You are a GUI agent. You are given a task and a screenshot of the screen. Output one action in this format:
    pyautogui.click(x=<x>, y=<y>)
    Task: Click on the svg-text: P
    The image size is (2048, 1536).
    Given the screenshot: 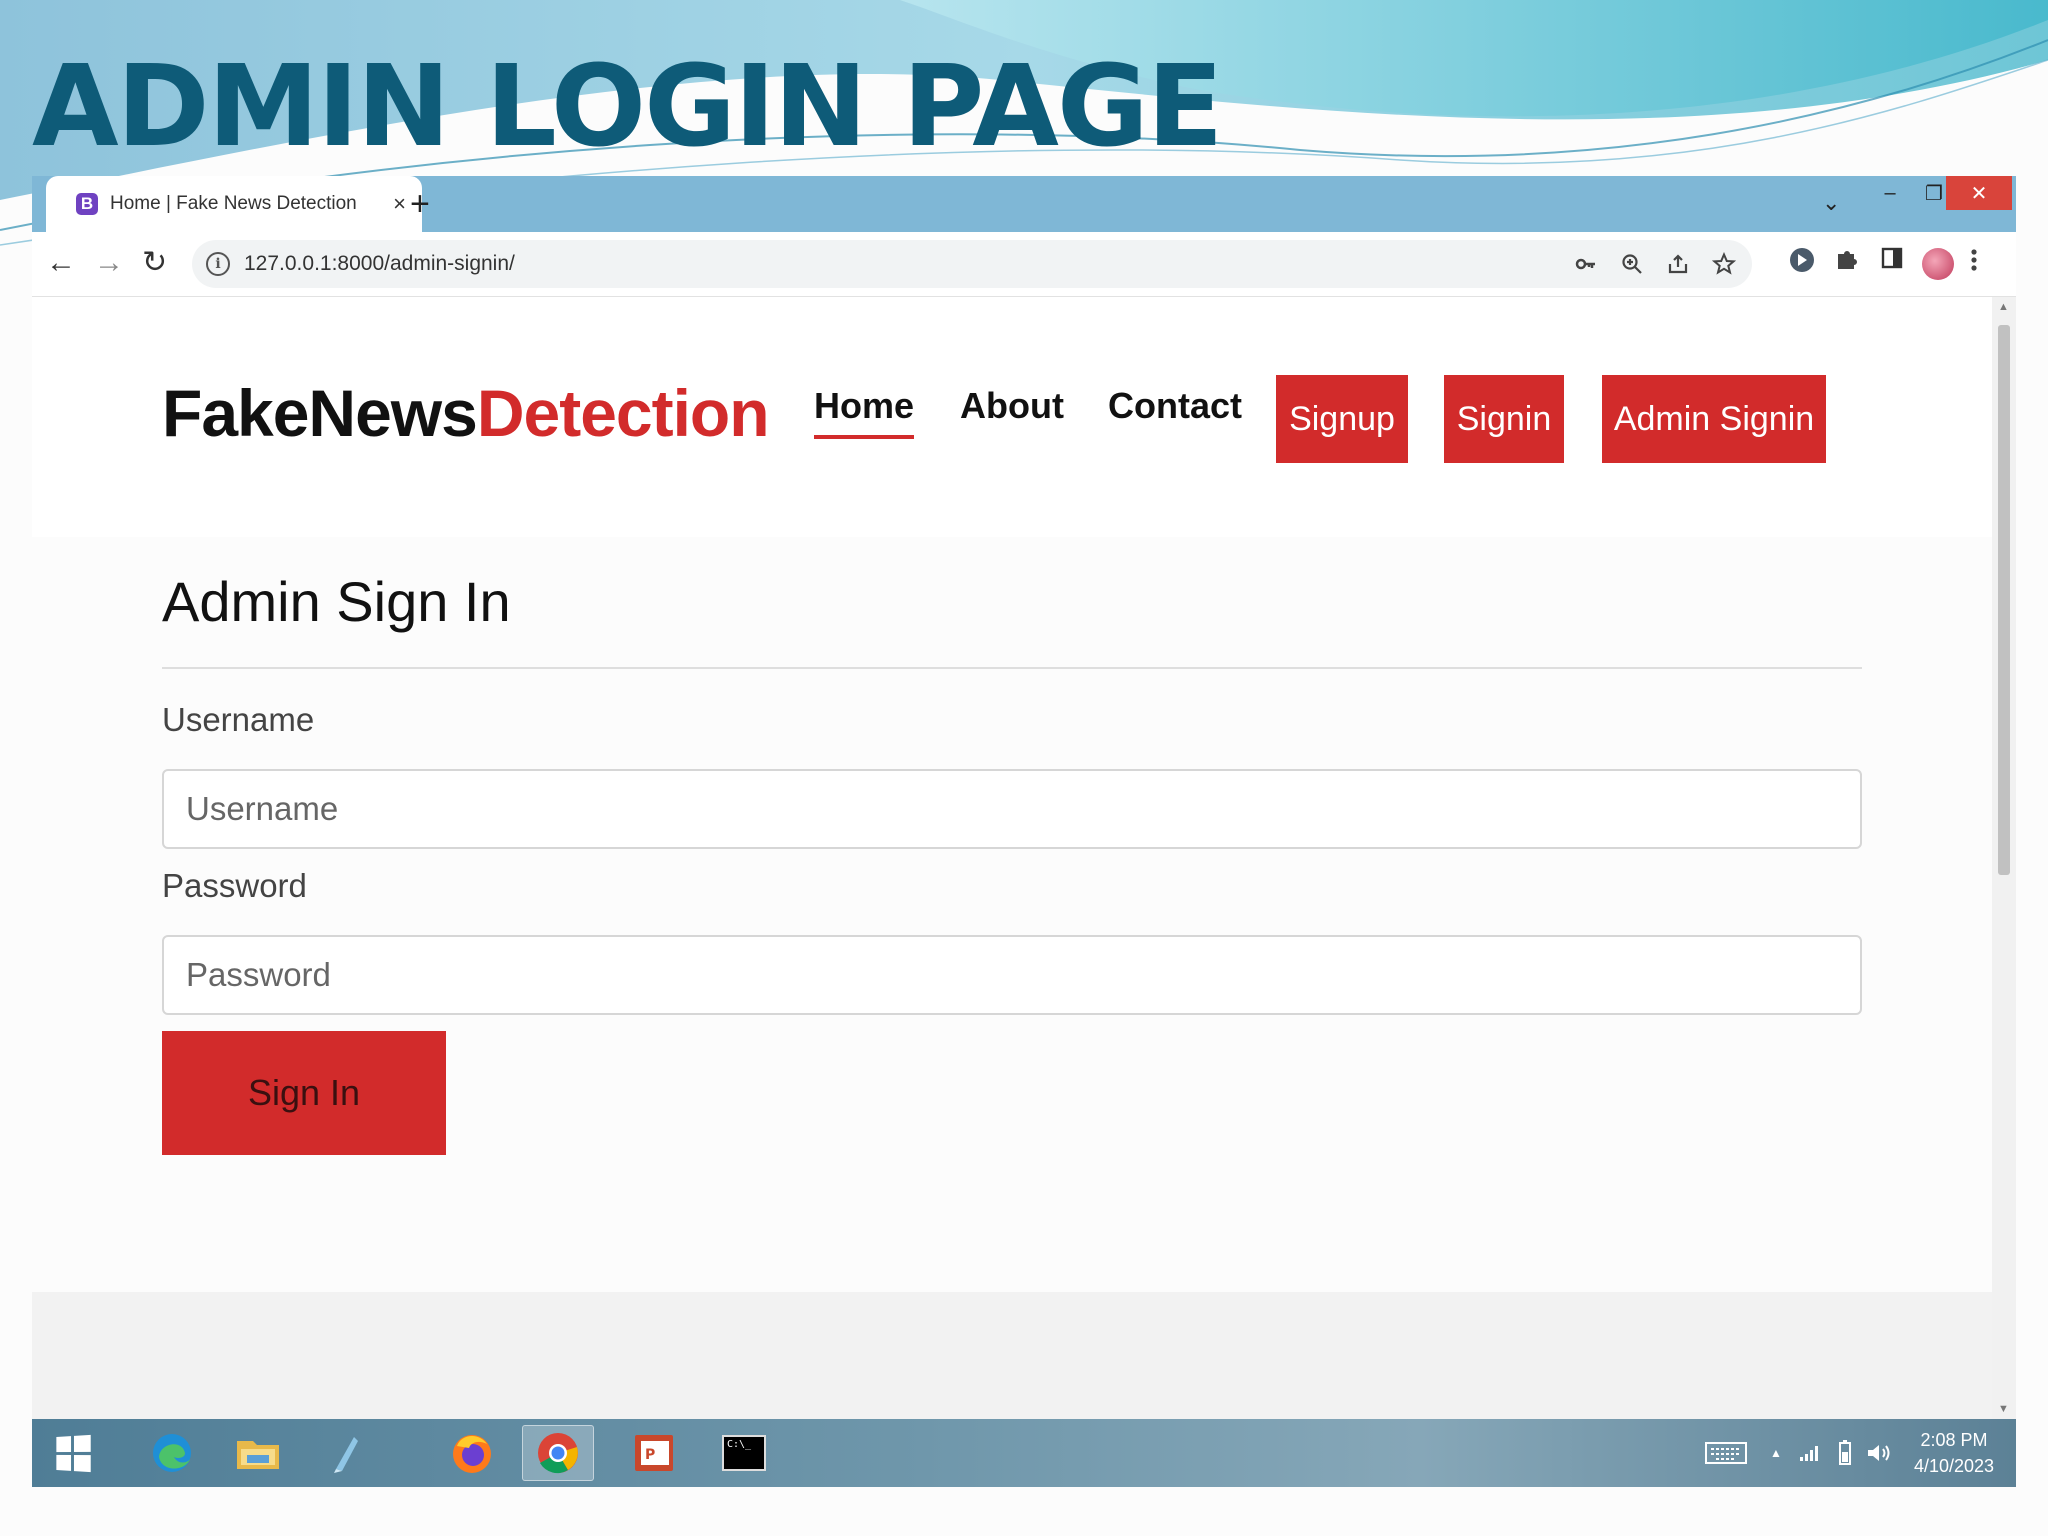 What is the action you would take?
    pyautogui.click(x=650, y=1455)
    